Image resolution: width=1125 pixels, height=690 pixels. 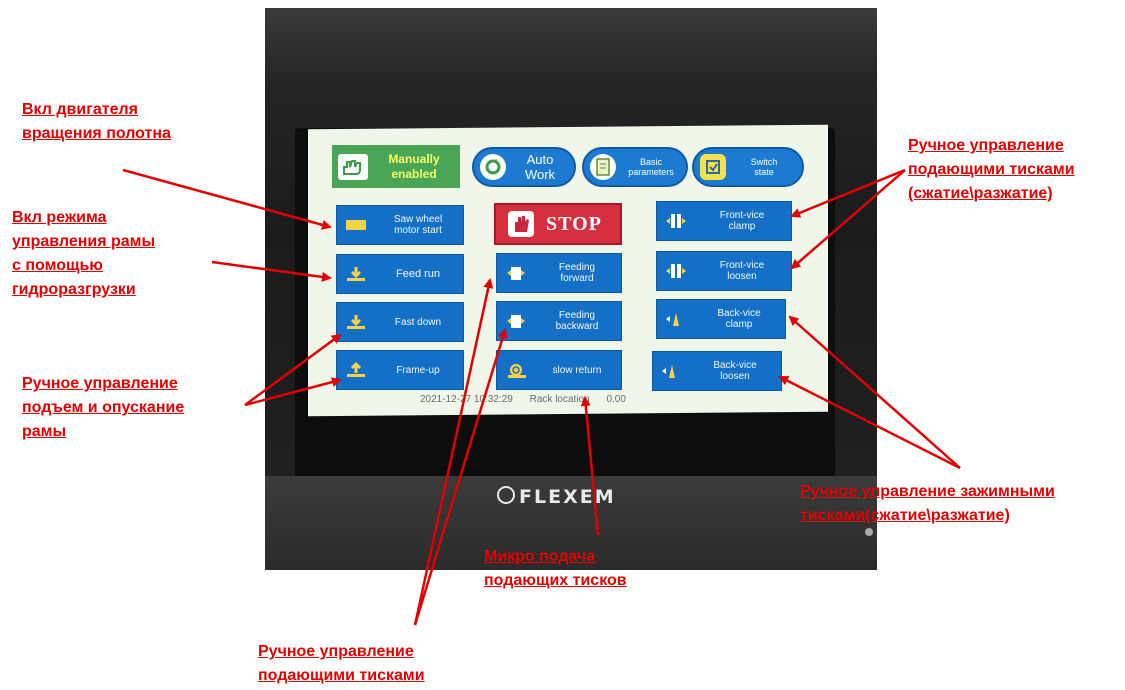 I want to click on arrow-feeding-forward, so click(x=453, y=452).